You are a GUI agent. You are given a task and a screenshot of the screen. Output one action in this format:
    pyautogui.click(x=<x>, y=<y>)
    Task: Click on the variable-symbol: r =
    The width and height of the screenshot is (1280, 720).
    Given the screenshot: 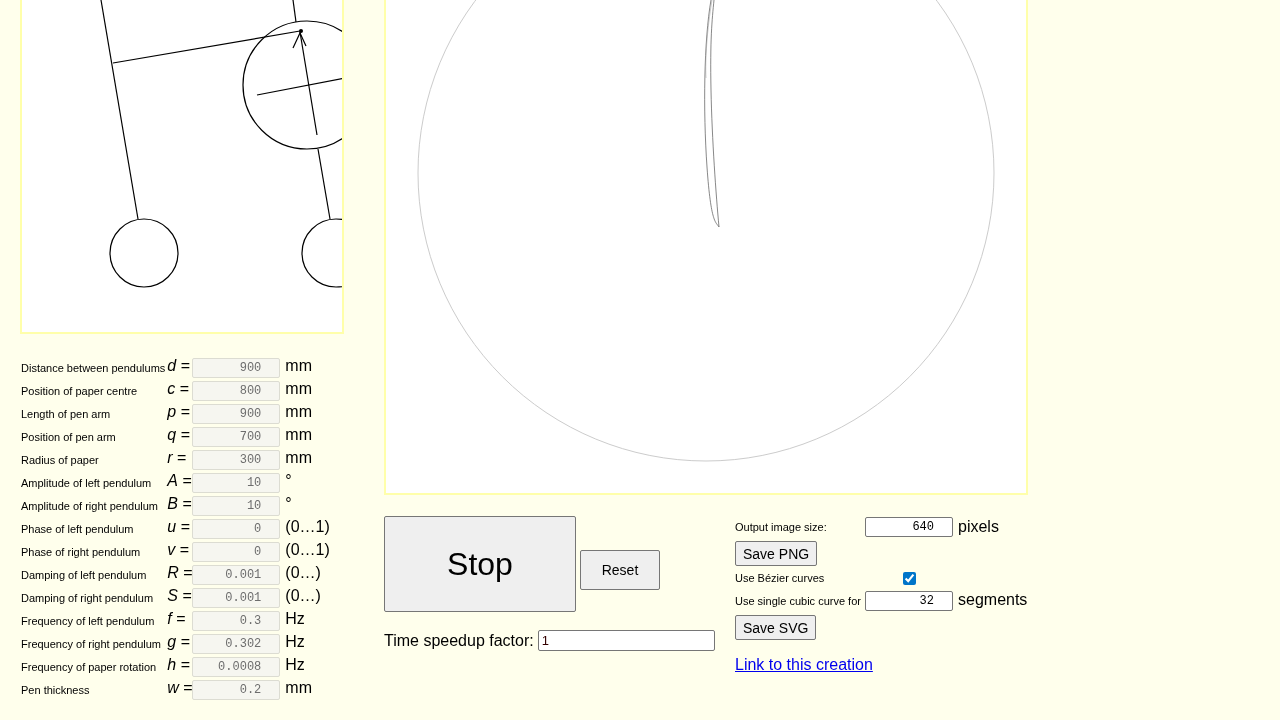 What is the action you would take?
    pyautogui.click(x=177, y=458)
    